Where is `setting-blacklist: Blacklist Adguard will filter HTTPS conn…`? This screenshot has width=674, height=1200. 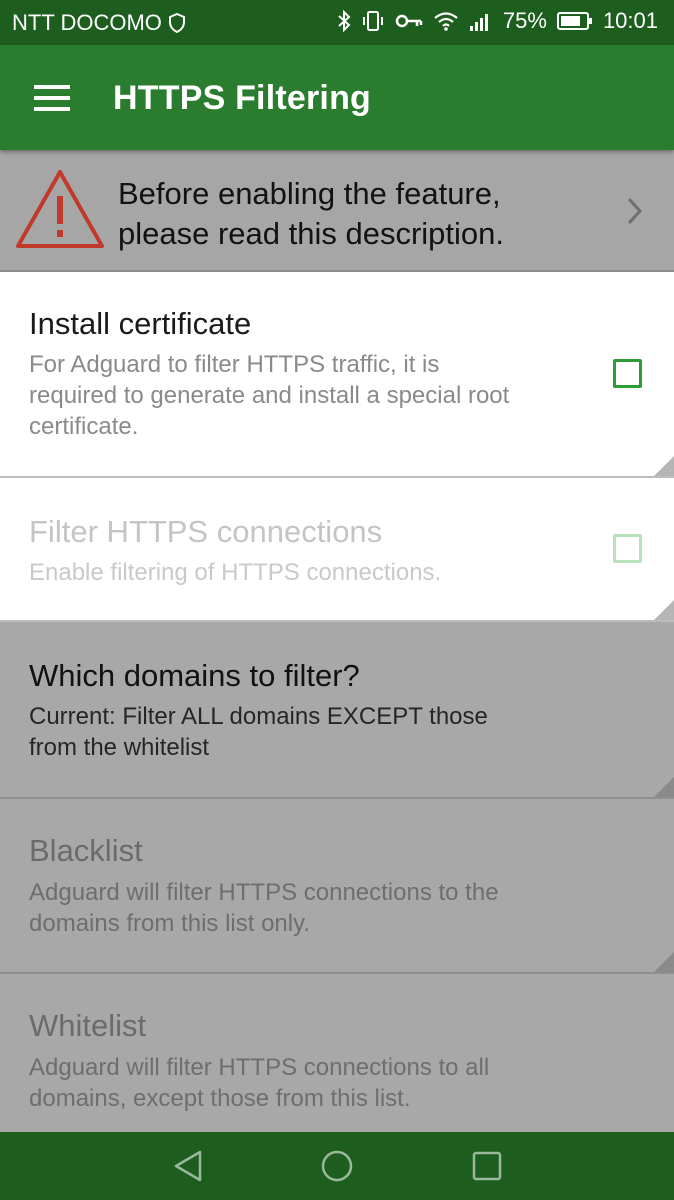 setting-blacklist: Blacklist Adguard will filter HTTPS conn… is located at coordinates (337, 886).